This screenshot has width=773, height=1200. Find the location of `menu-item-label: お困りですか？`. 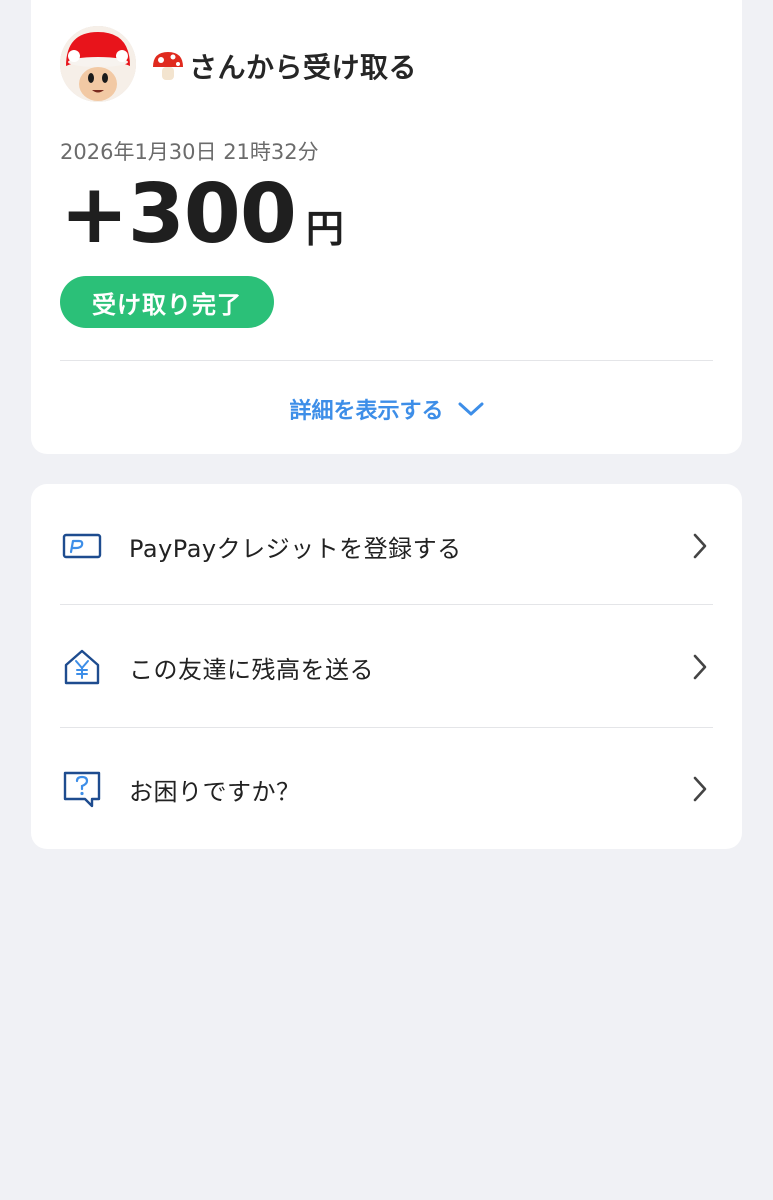

menu-item-label: お困りですか？ is located at coordinates (215, 791).